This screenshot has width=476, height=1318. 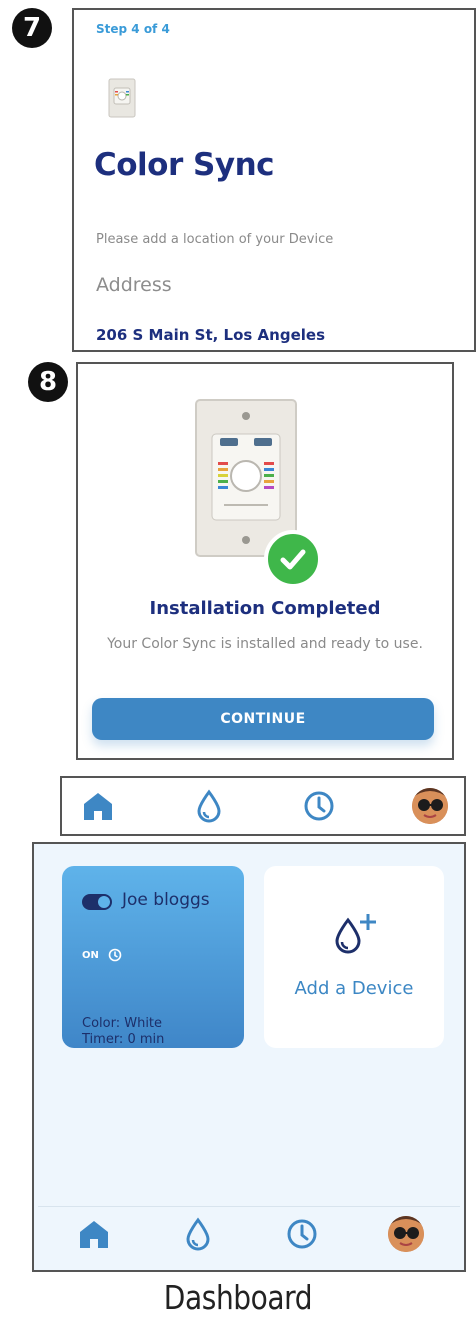 What do you see at coordinates (354, 957) in the screenshot?
I see `add-device-button: Add a Device` at bounding box center [354, 957].